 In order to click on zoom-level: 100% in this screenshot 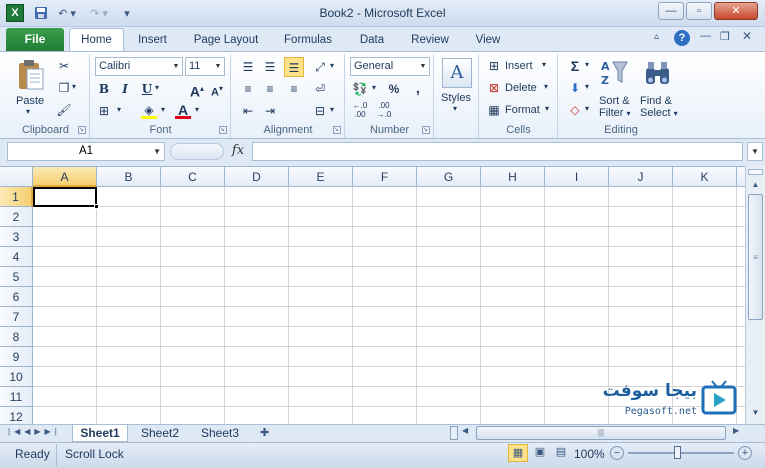, I will do `click(589, 454)`.